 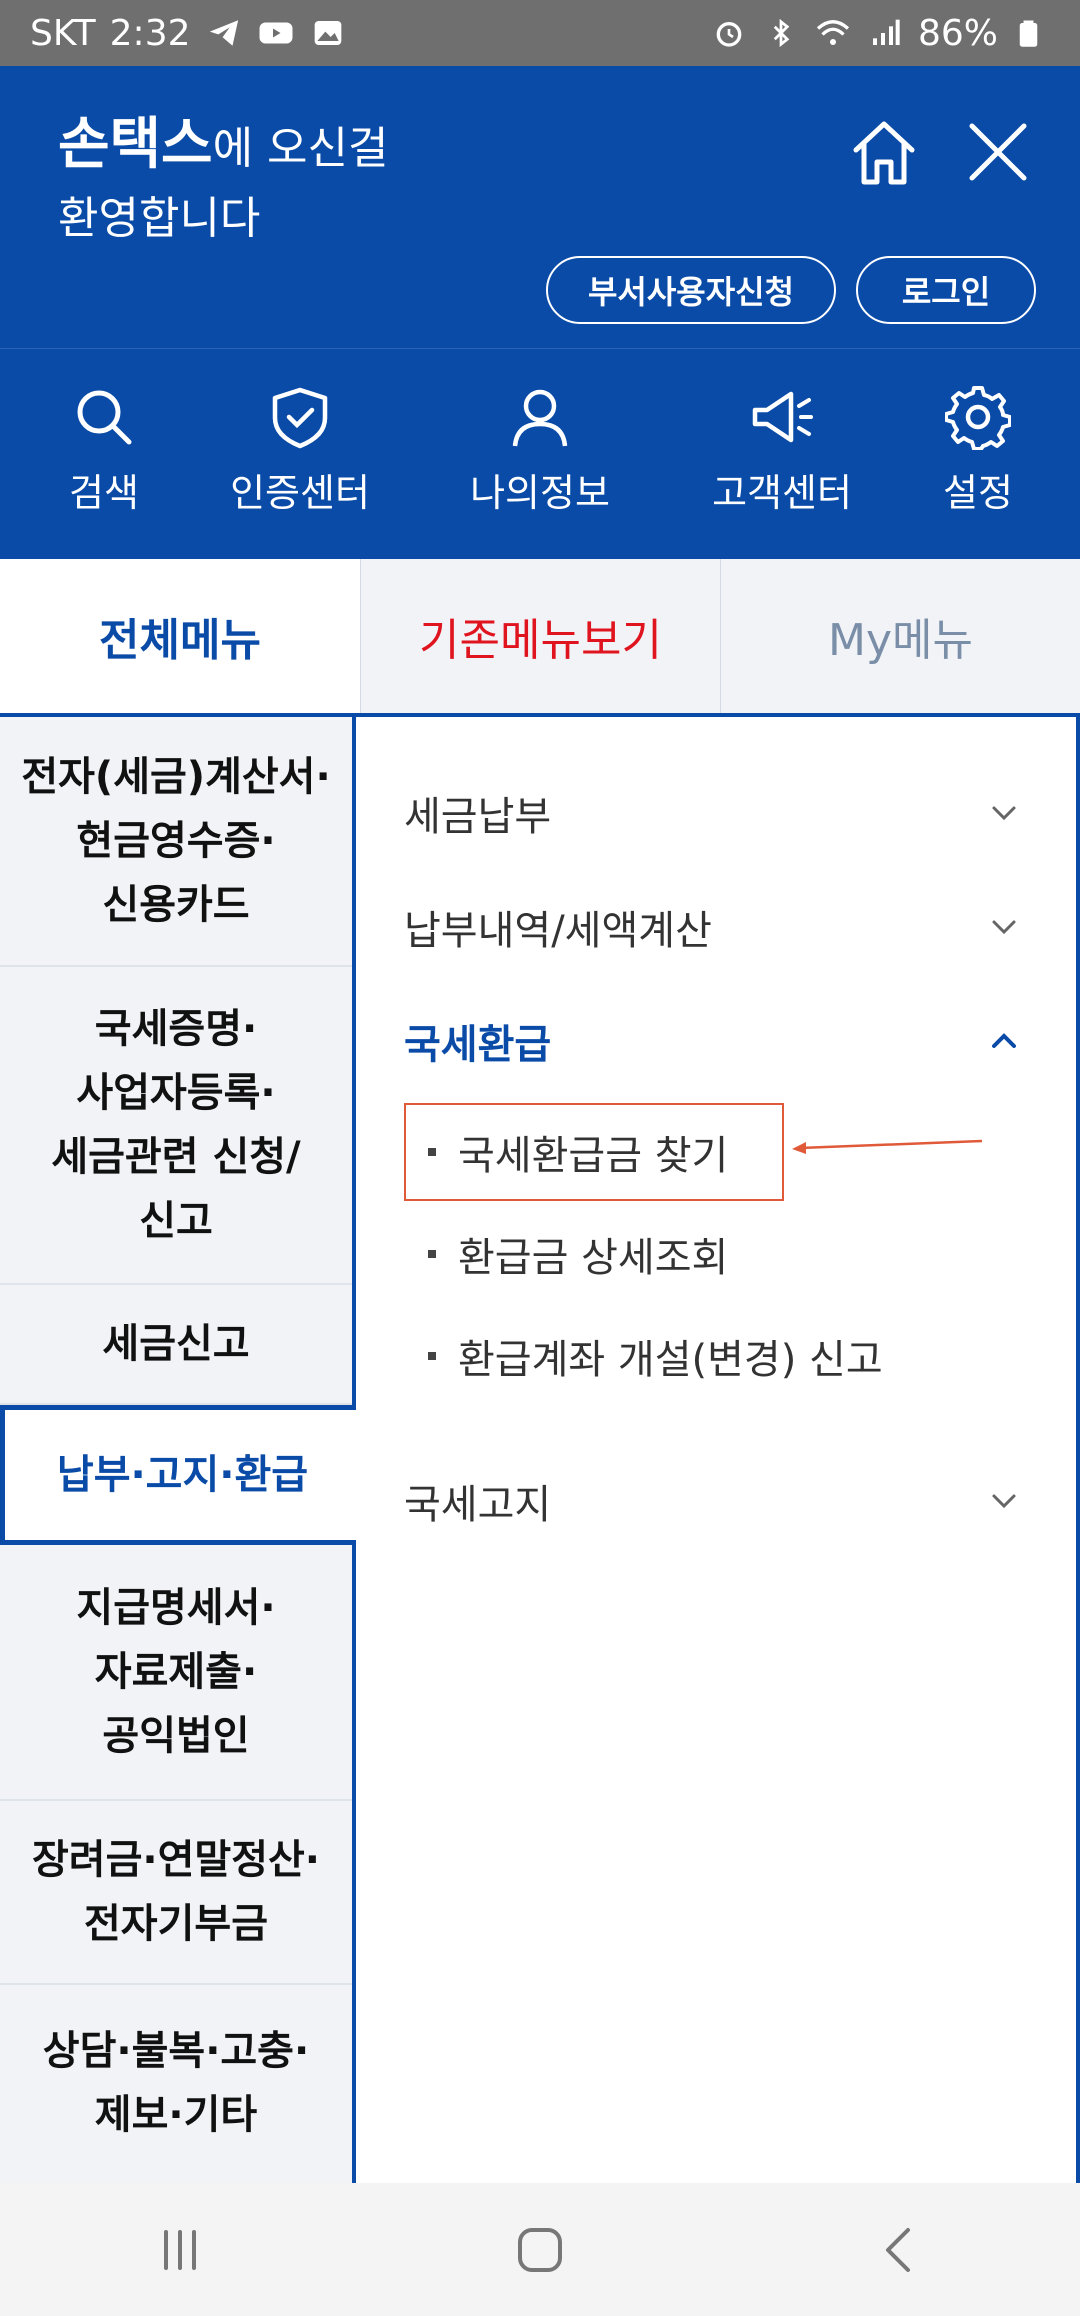 I want to click on sidebar-item-payment-notice-refund: 납부·고지·환급, so click(x=180, y=1475).